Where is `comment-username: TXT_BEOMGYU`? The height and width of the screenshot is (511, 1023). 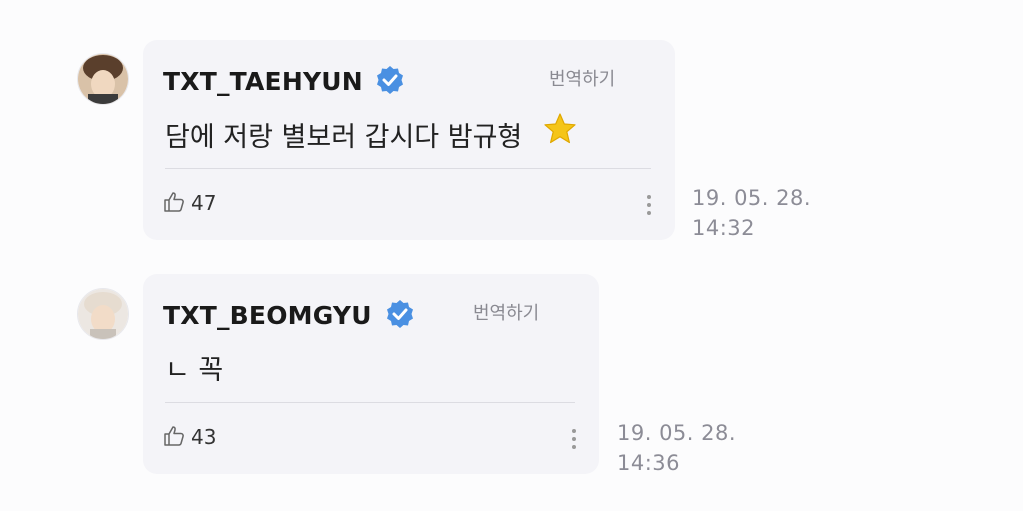
comment-username: TXT_BEOMGYU is located at coordinates (267, 315).